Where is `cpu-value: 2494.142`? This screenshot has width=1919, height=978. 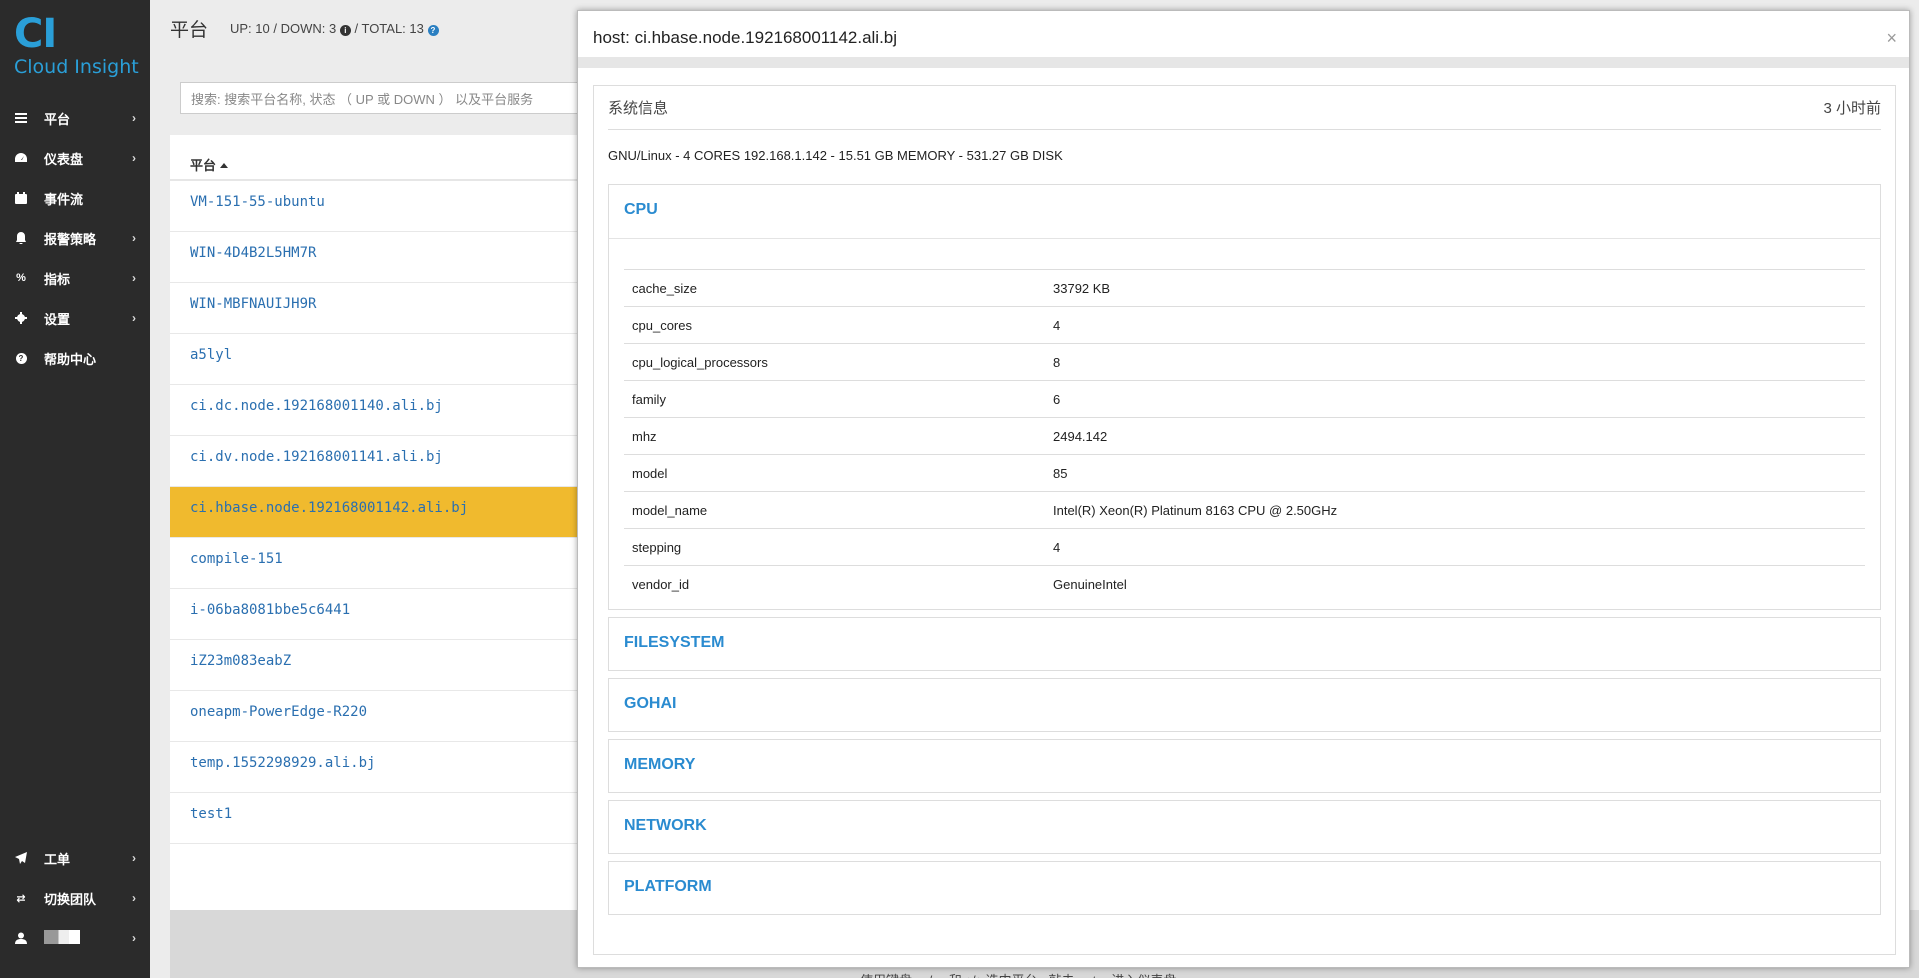
cpu-value: 2494.142 is located at coordinates (1080, 436).